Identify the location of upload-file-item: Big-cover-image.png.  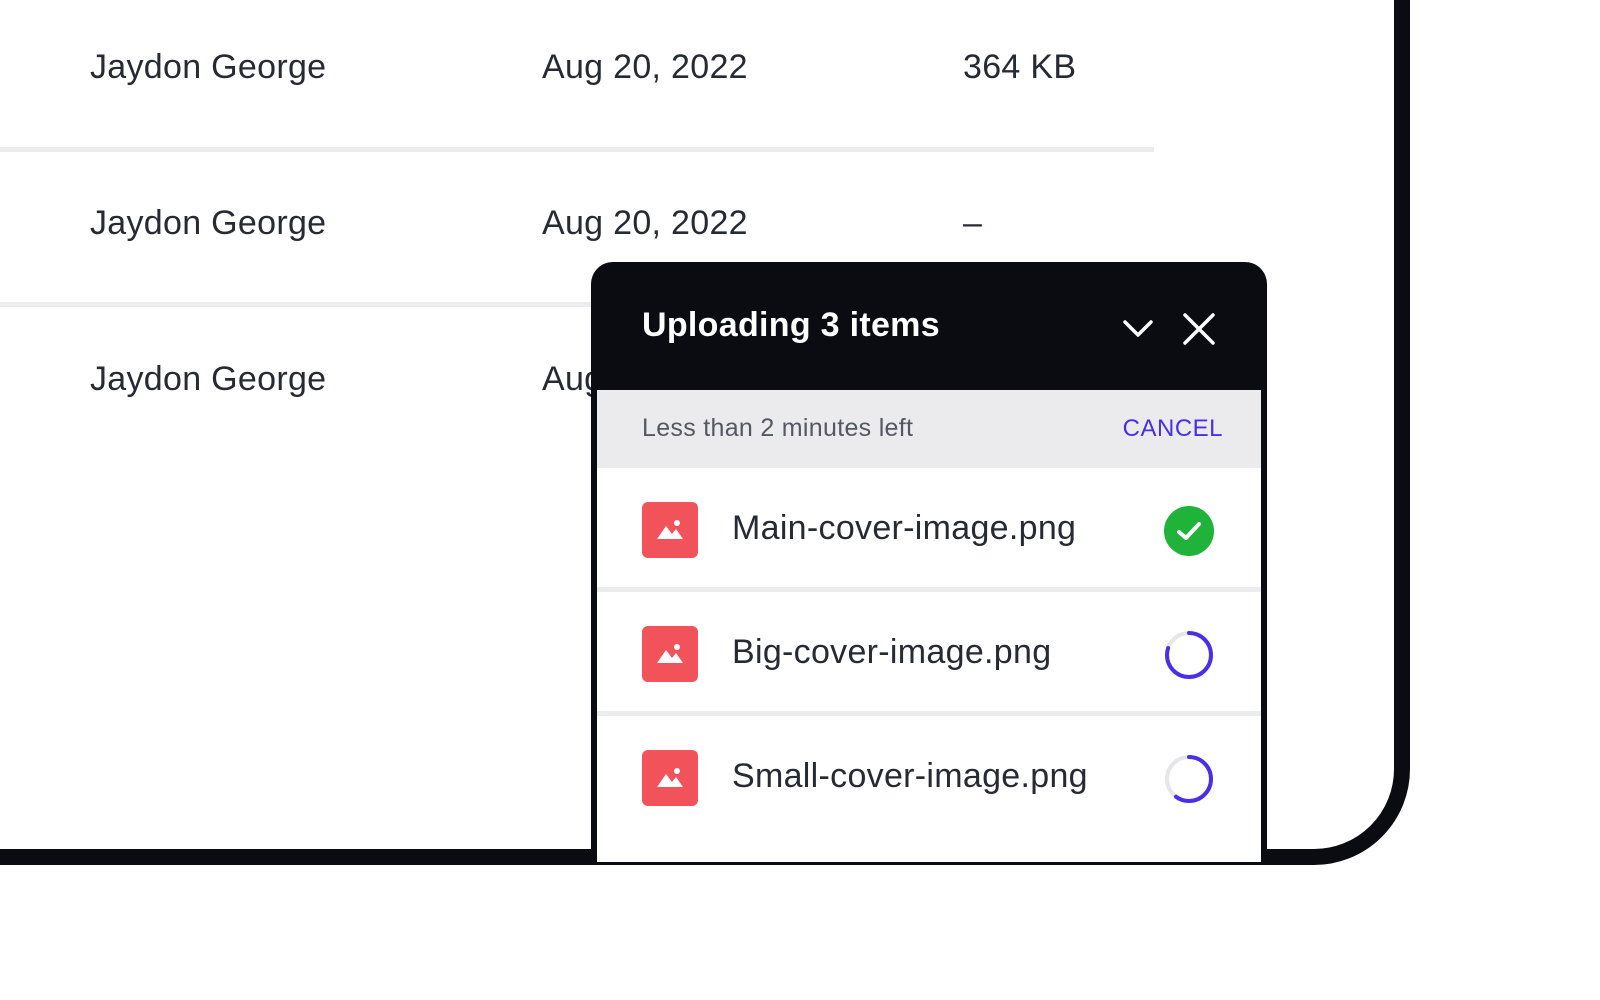
(929, 654).